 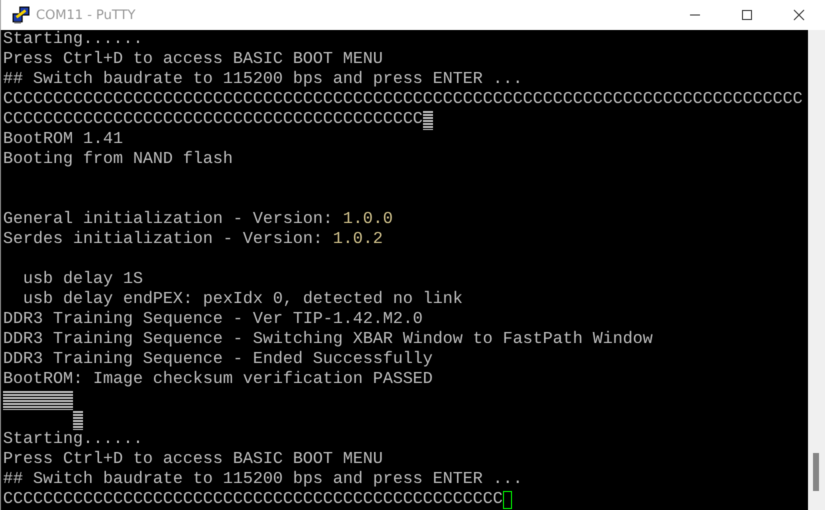 I want to click on terminal-text: 1.0.2, so click(x=357, y=240).